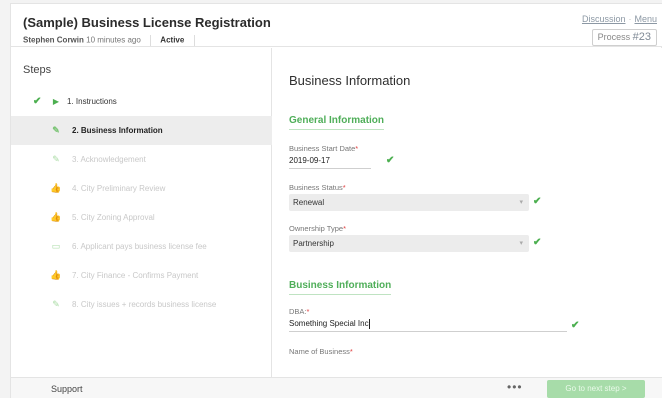 The width and height of the screenshot is (662, 398). What do you see at coordinates (329, 323) in the screenshot?
I see `dba-value: Something Special Inc` at bounding box center [329, 323].